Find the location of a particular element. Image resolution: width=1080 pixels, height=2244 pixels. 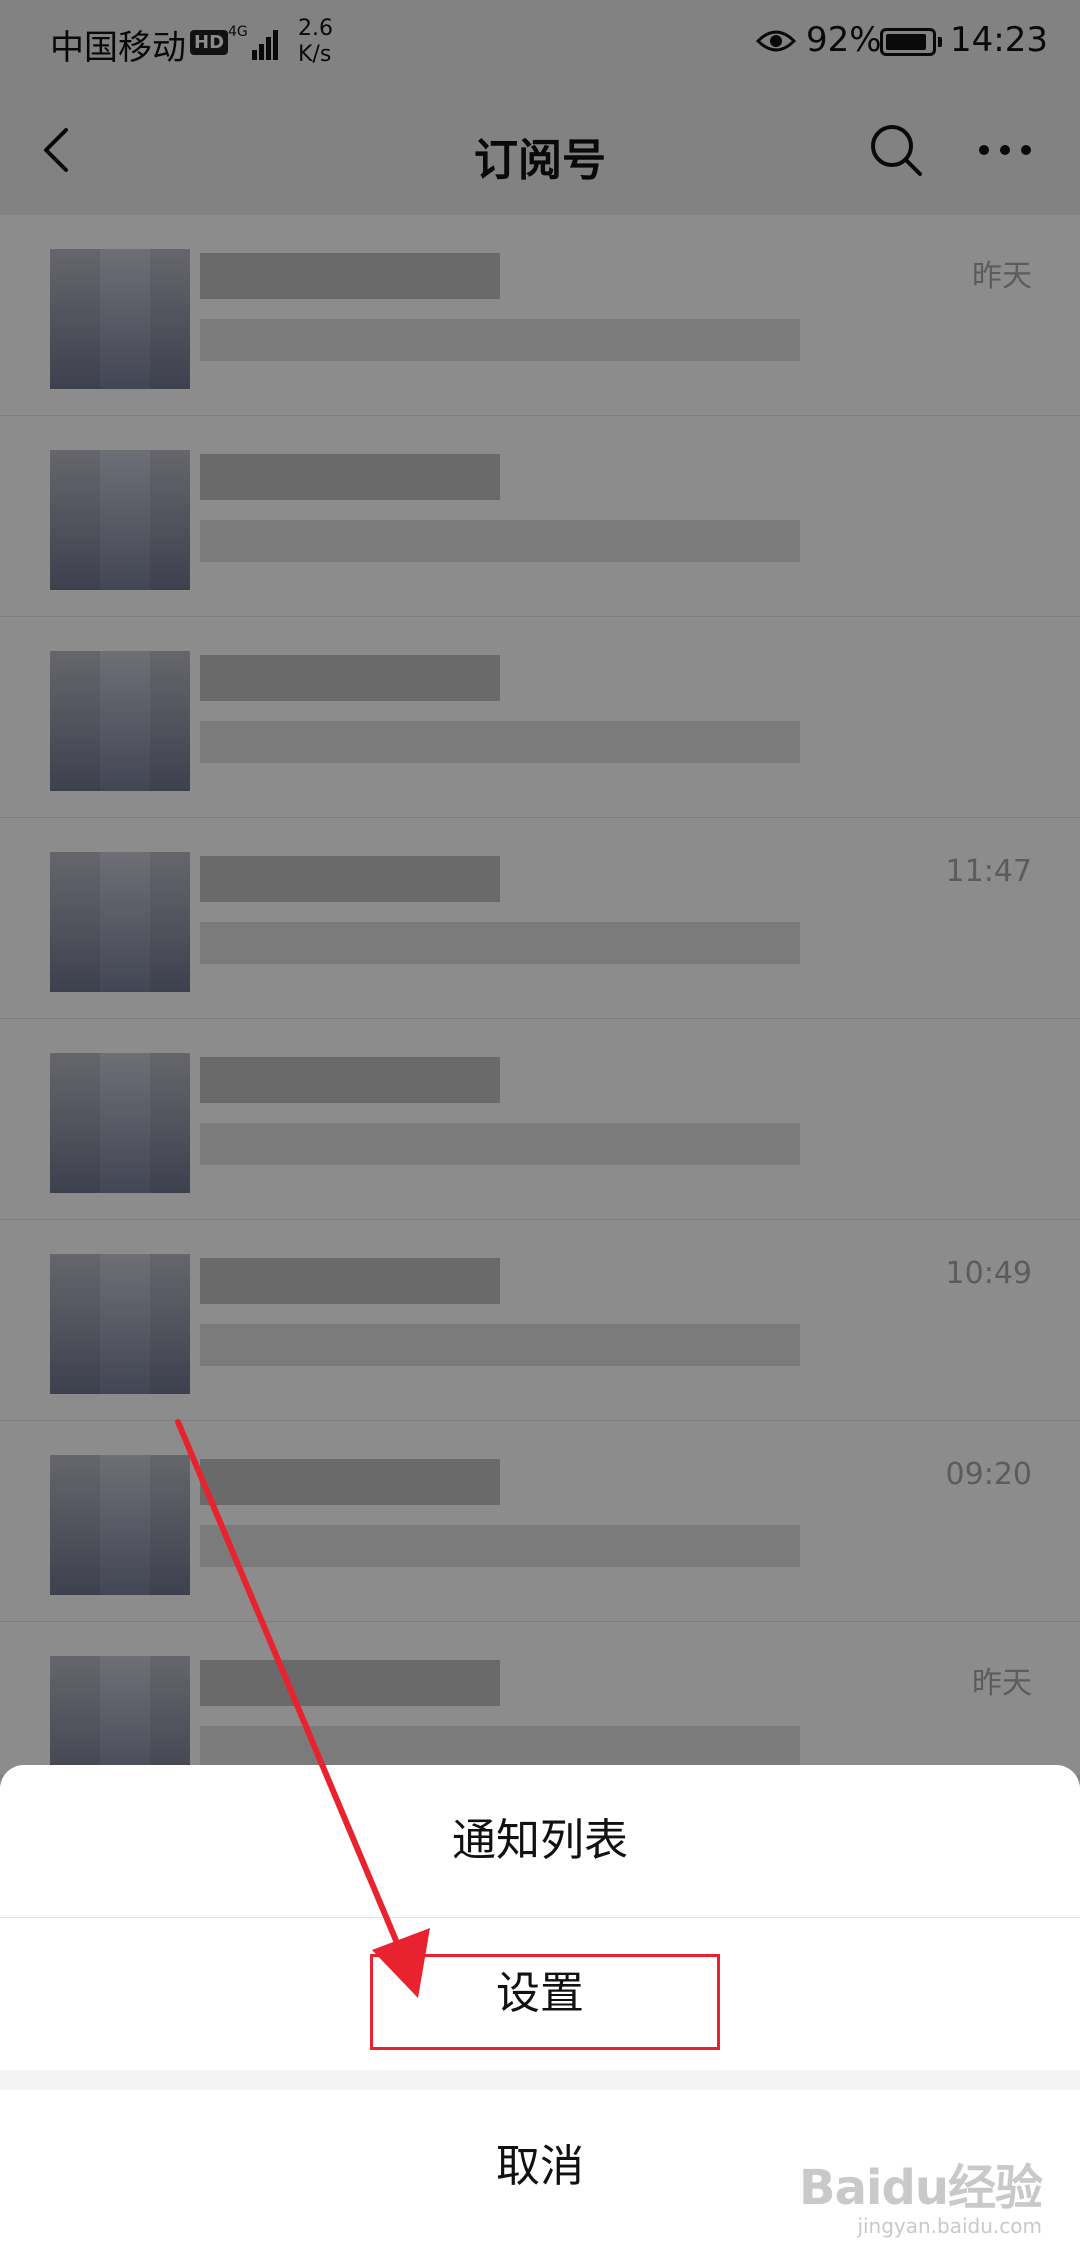

highlight-box is located at coordinates (545, 2002).